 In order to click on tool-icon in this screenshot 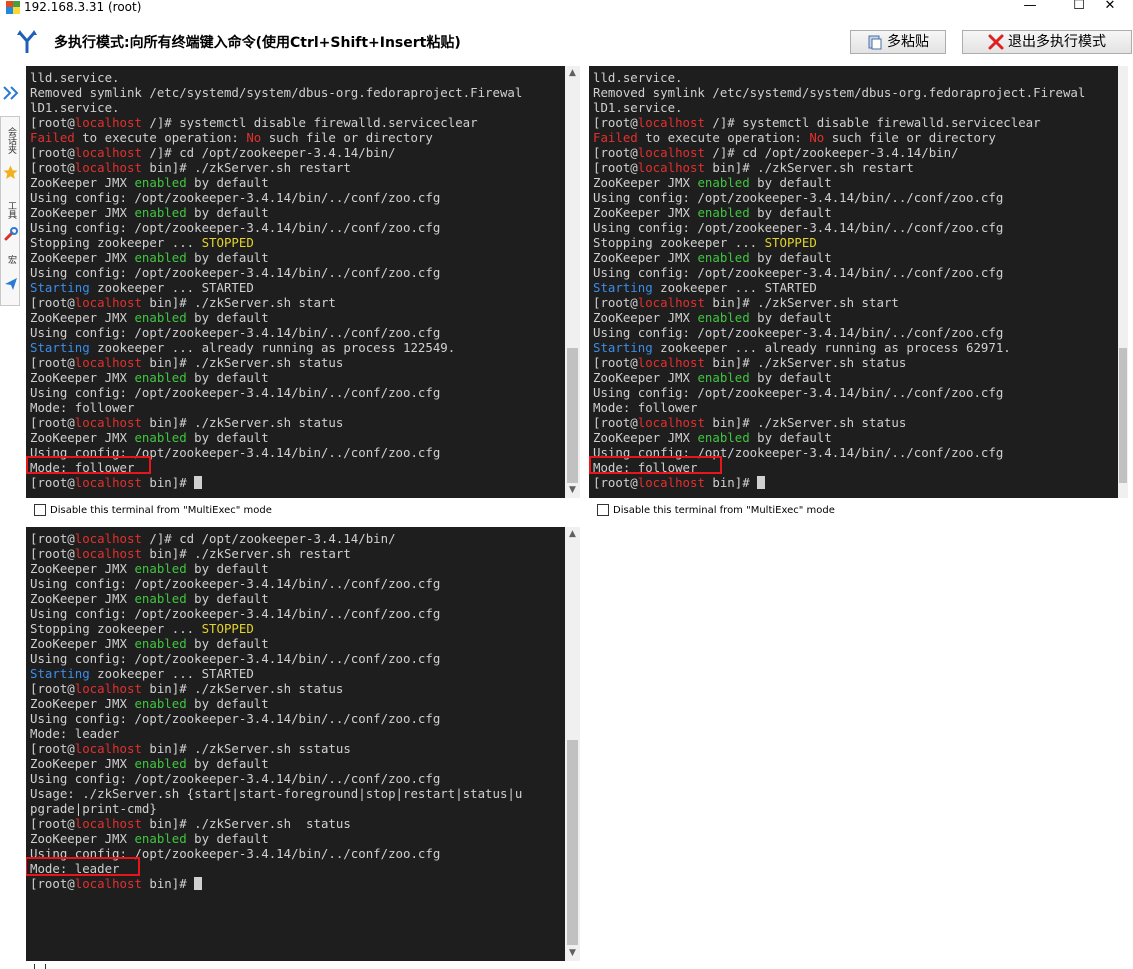, I will do `click(11, 234)`.